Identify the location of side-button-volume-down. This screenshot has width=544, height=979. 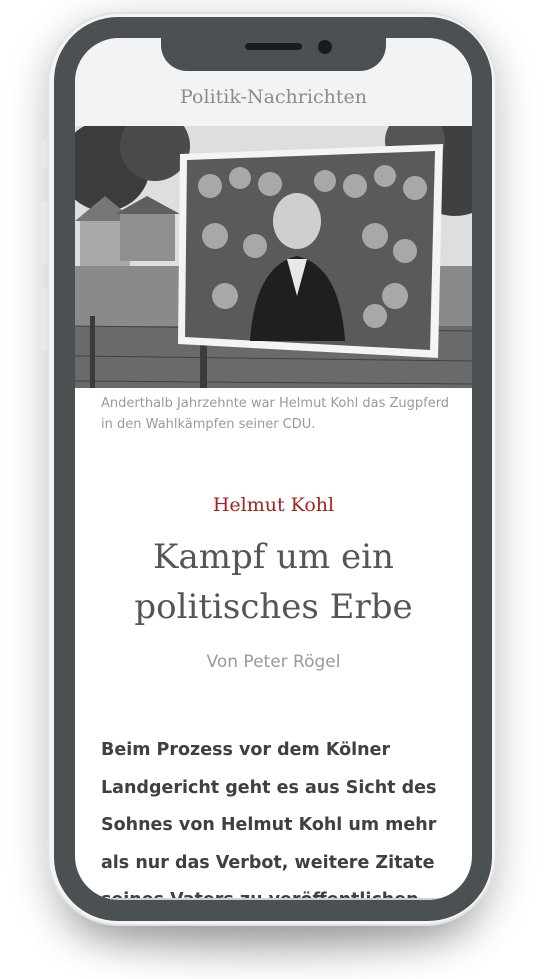
(44, 319).